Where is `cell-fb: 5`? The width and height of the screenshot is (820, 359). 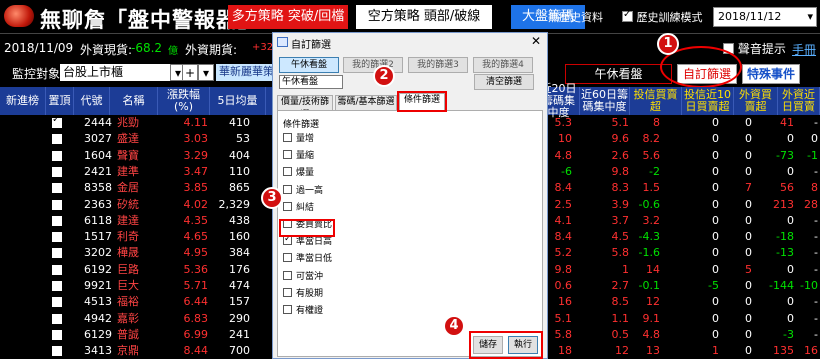
cell-fb: 5 is located at coordinates (748, 269).